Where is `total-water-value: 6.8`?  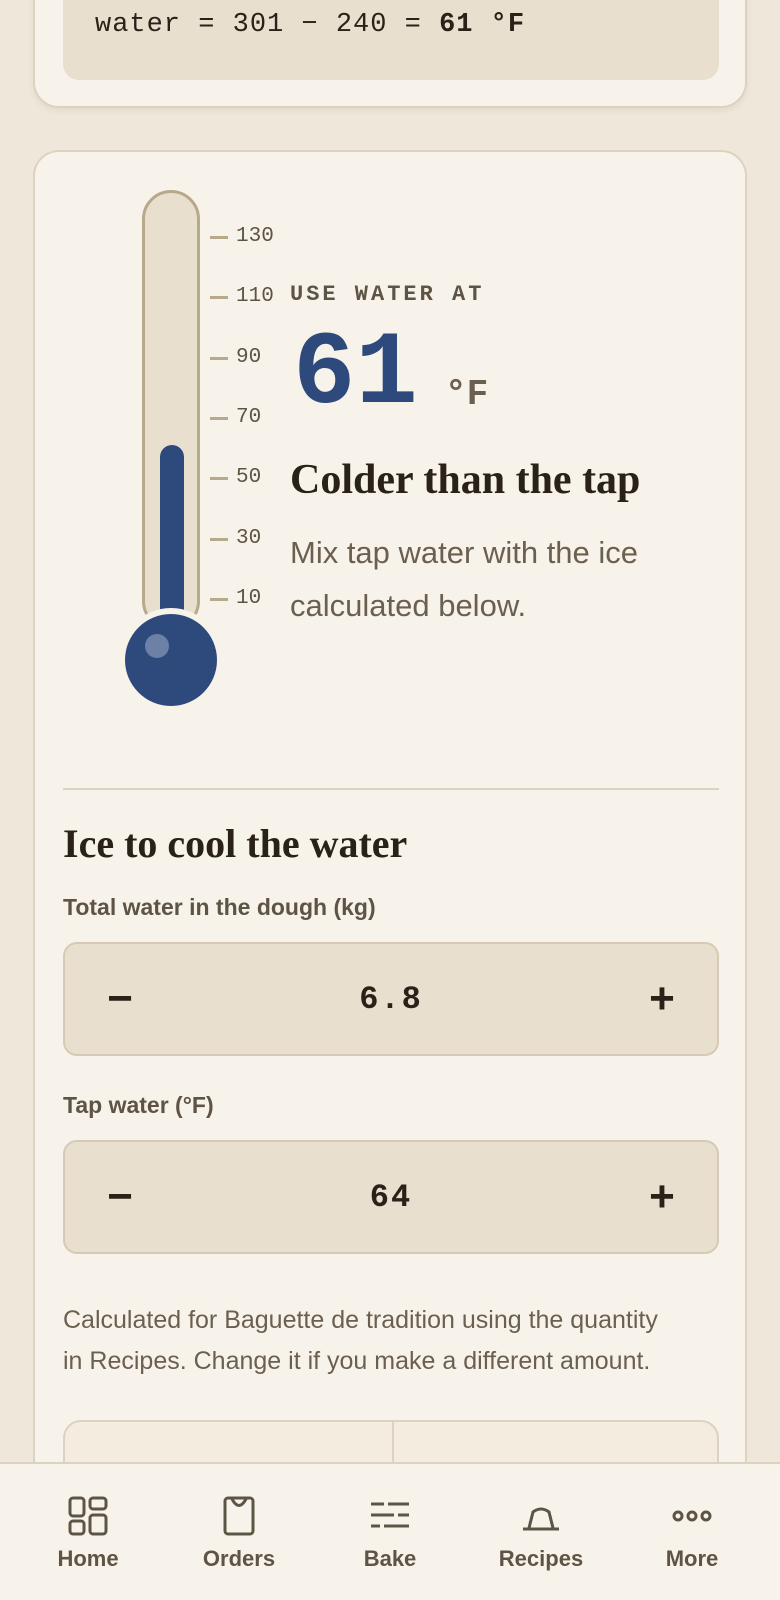
total-water-value: 6.8 is located at coordinates (391, 999).